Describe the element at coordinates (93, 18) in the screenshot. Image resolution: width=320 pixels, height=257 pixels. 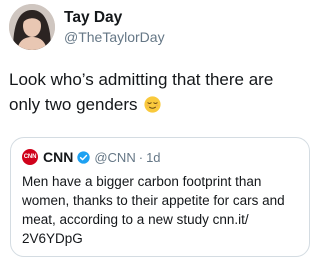
I see `author-name: Tay Day` at that location.